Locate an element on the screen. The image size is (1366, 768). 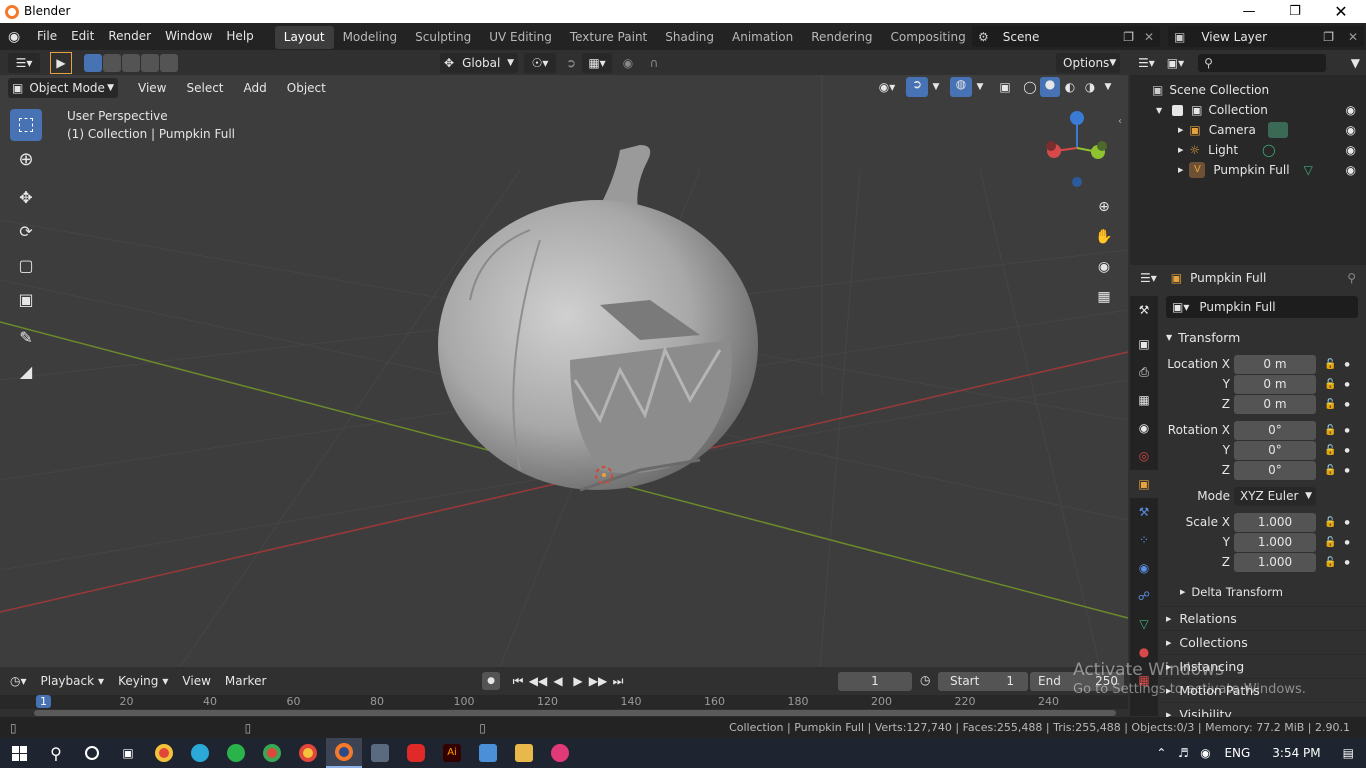
rotation-z-field: 0° is located at coordinates (1275, 470).